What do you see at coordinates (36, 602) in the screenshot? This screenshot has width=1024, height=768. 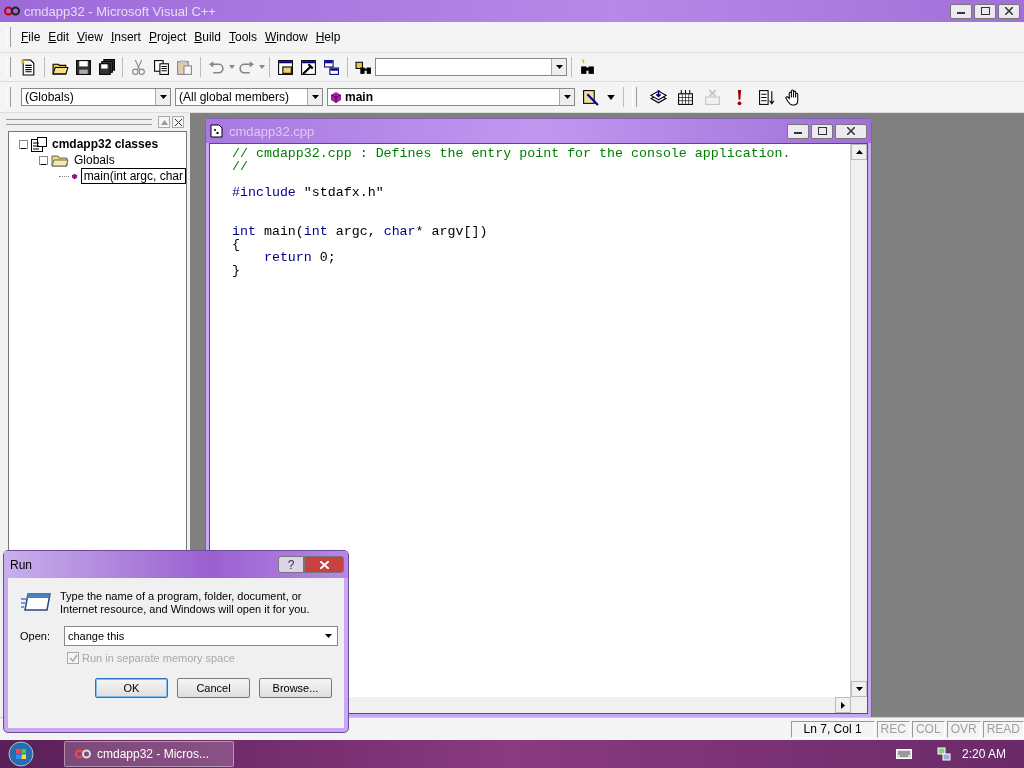 I see `run-window-icon` at bounding box center [36, 602].